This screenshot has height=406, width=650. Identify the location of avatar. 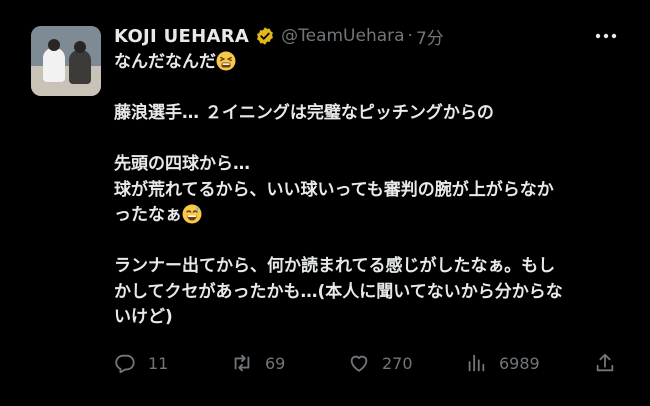
(66, 61).